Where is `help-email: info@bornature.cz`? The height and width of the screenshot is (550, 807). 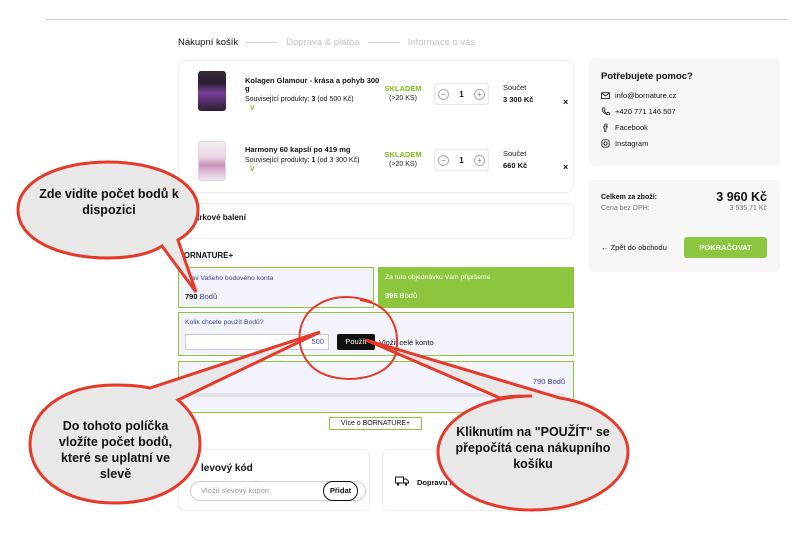
help-email: info@bornature.cz is located at coordinates (638, 95).